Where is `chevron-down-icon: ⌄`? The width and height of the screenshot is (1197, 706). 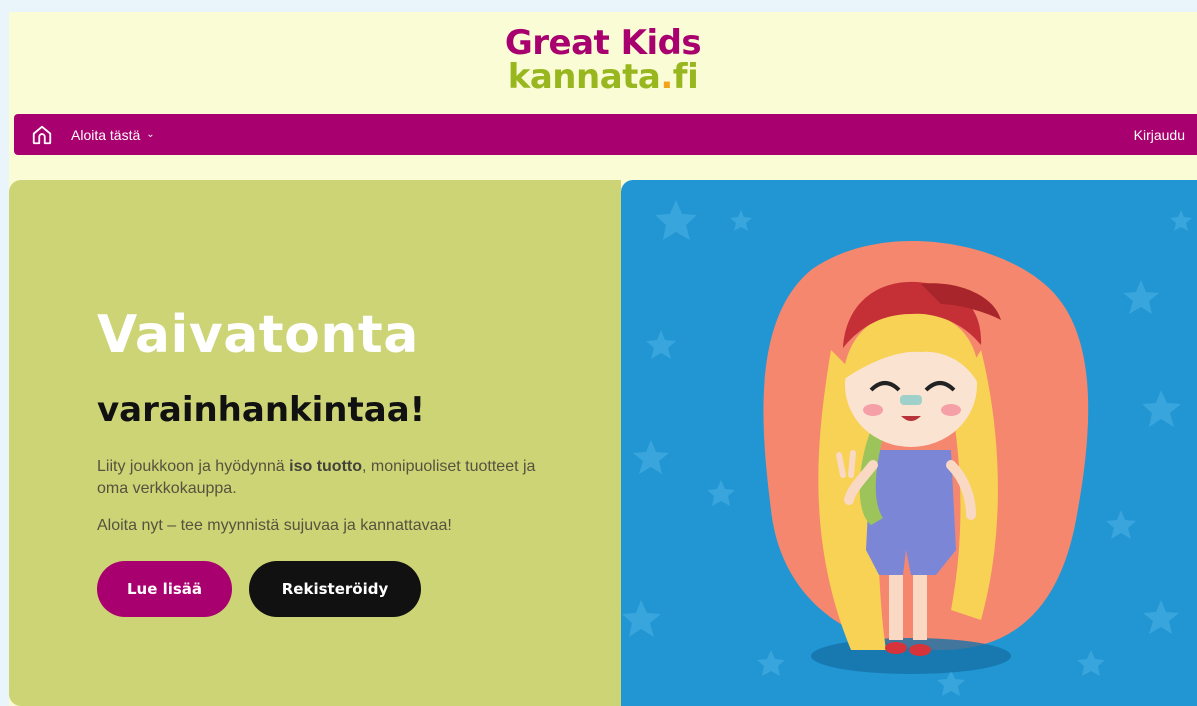 chevron-down-icon: ⌄ is located at coordinates (150, 134).